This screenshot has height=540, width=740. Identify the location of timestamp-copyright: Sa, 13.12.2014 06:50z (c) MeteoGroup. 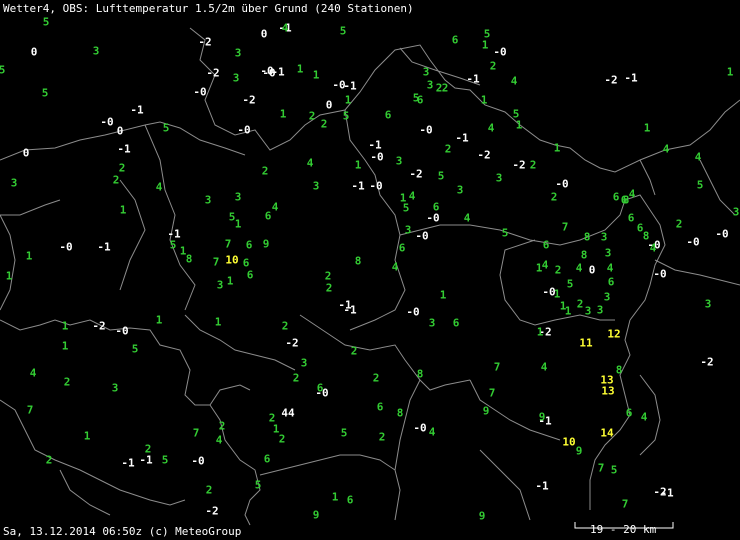
(122, 531).